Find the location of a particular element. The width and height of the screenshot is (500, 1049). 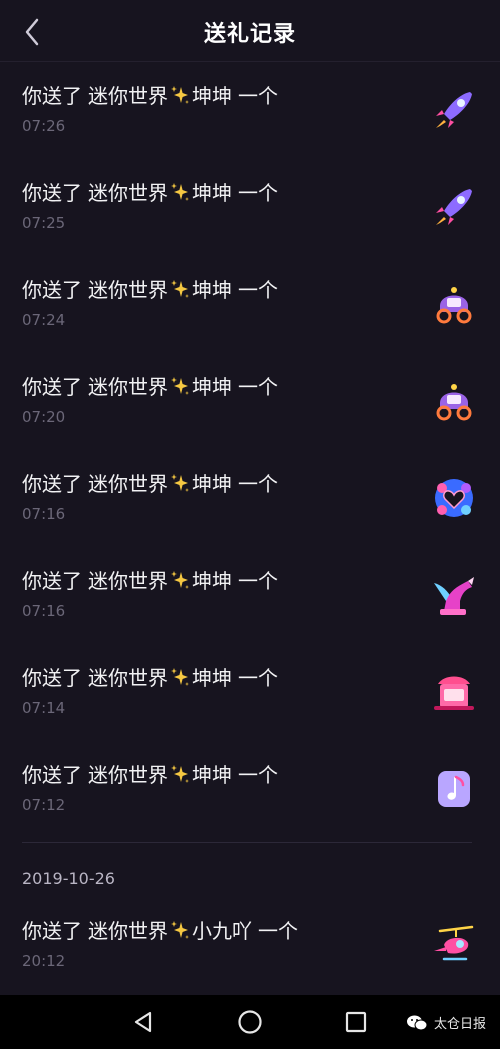

music-note-gift-icon is located at coordinates (454, 789).